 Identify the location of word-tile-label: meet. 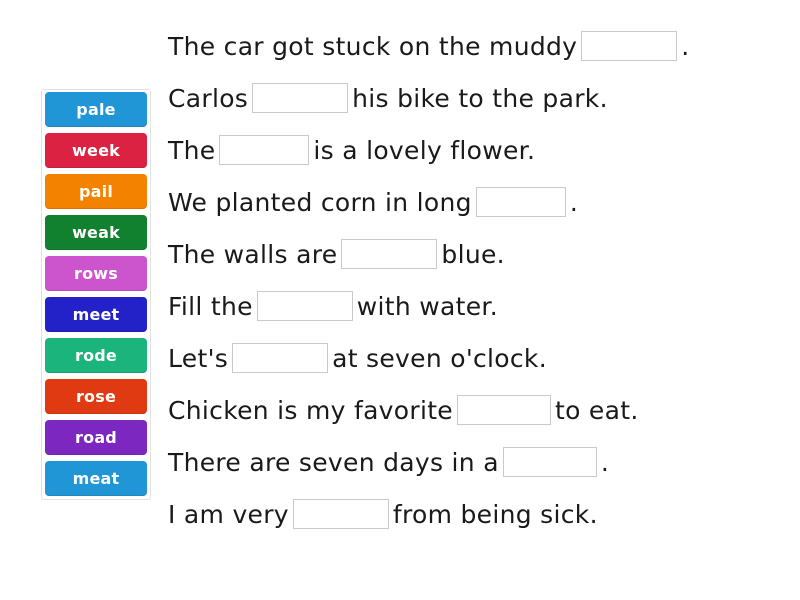
(96, 314).